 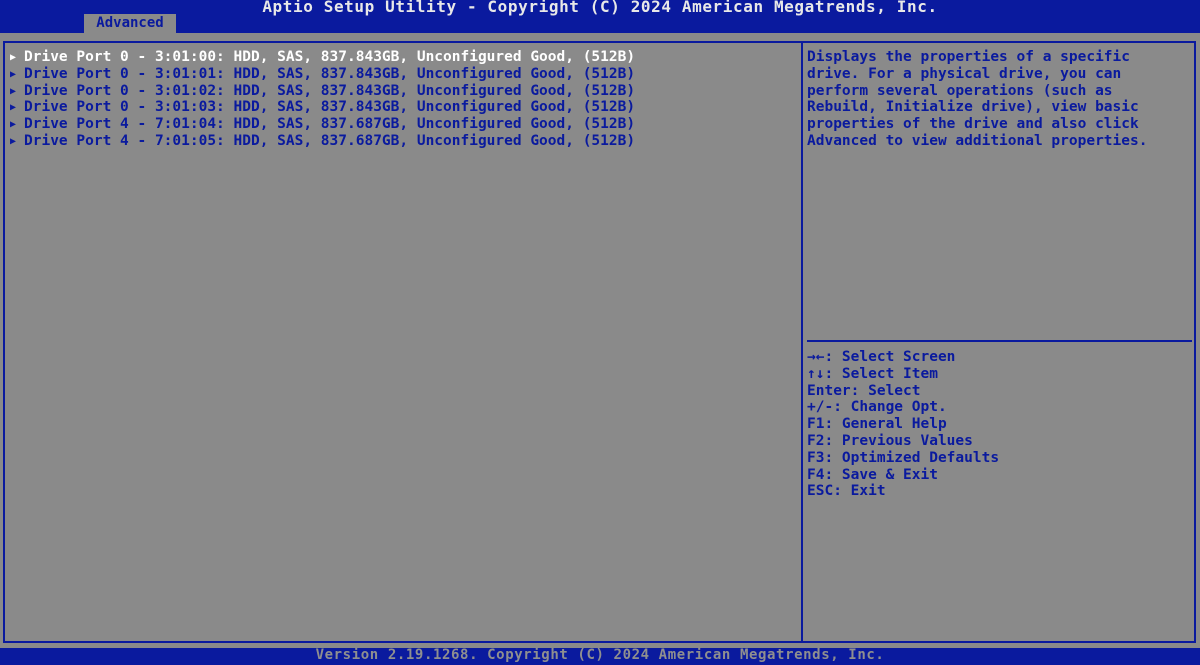 I want to click on help-line: Displays the properties of a specific, so click(x=969, y=57).